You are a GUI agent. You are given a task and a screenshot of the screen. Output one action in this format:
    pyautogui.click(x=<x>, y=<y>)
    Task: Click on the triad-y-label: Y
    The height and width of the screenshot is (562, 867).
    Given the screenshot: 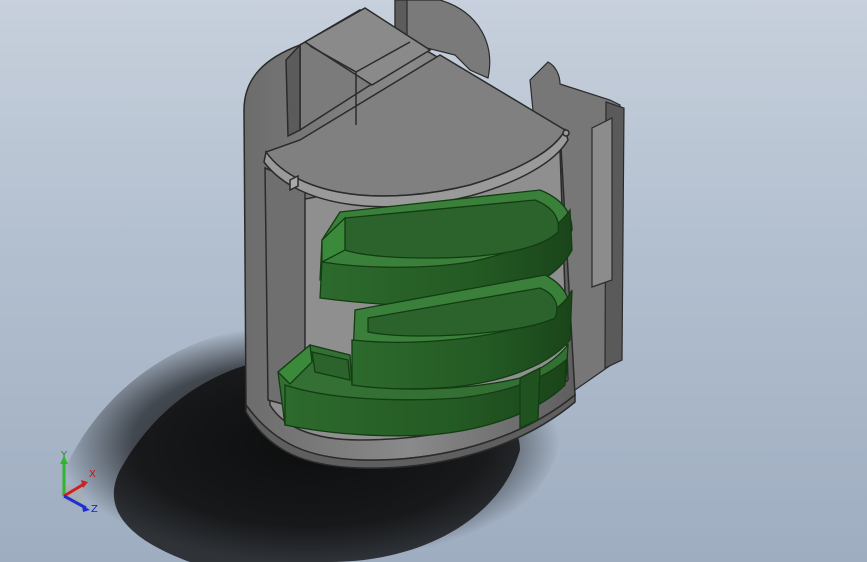 What is the action you would take?
    pyautogui.click(x=64, y=455)
    